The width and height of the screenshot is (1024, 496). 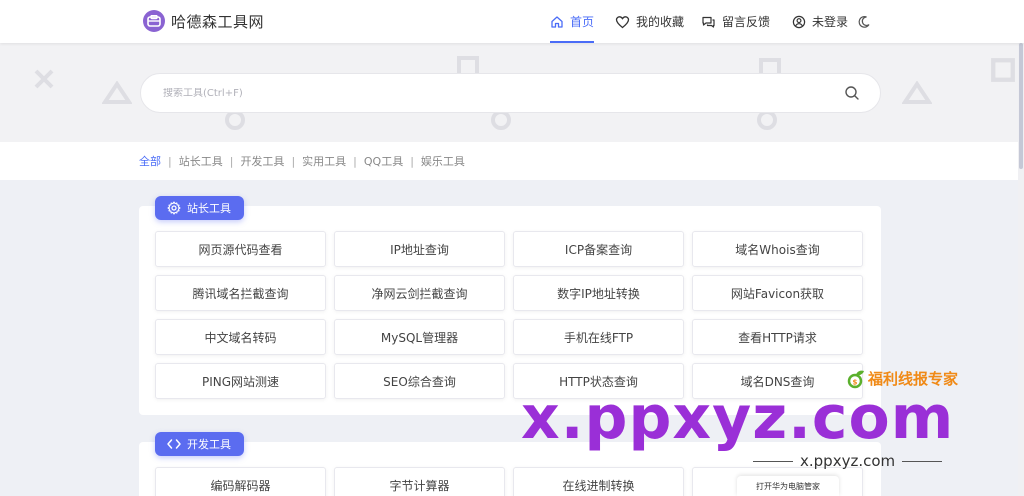 I want to click on filter-practical: 实用工具, so click(x=324, y=161).